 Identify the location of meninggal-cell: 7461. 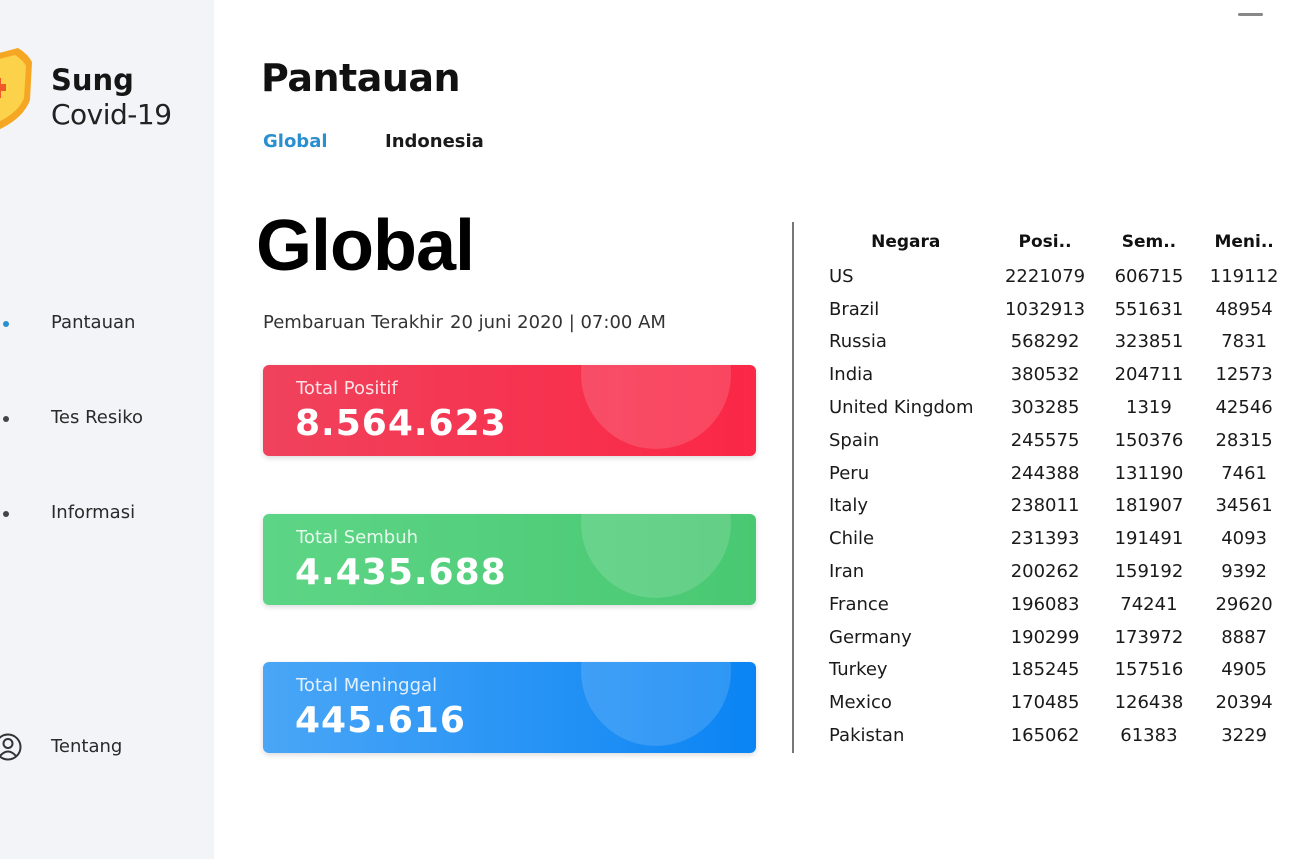
(1244, 473).